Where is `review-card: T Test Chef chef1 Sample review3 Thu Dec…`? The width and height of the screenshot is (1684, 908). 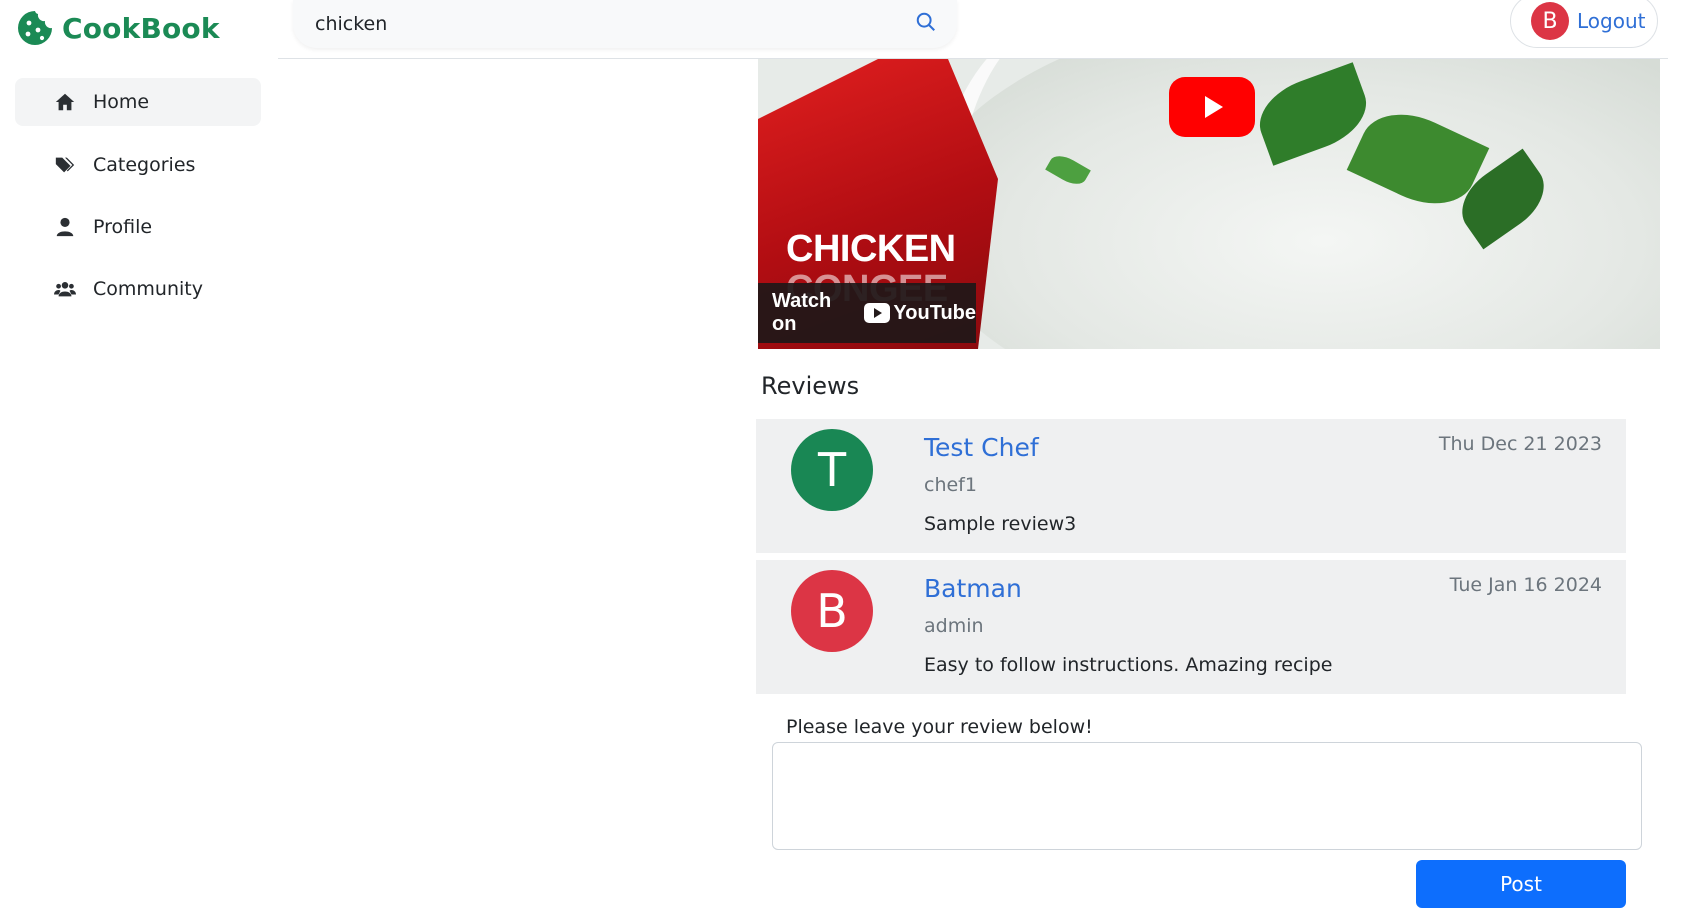
review-card: T Test Chef chef1 Sample review3 Thu Dec… is located at coordinates (1191, 486).